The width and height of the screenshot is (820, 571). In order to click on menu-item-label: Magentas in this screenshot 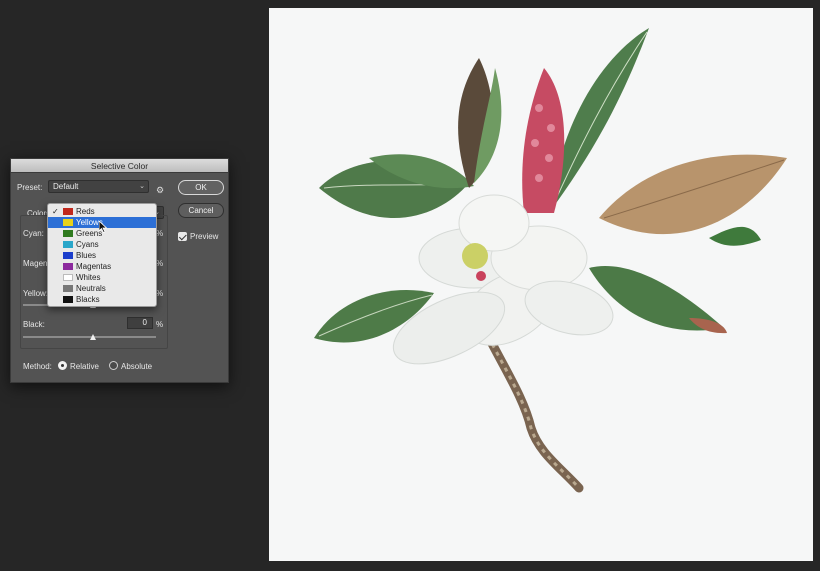, I will do `click(94, 266)`.